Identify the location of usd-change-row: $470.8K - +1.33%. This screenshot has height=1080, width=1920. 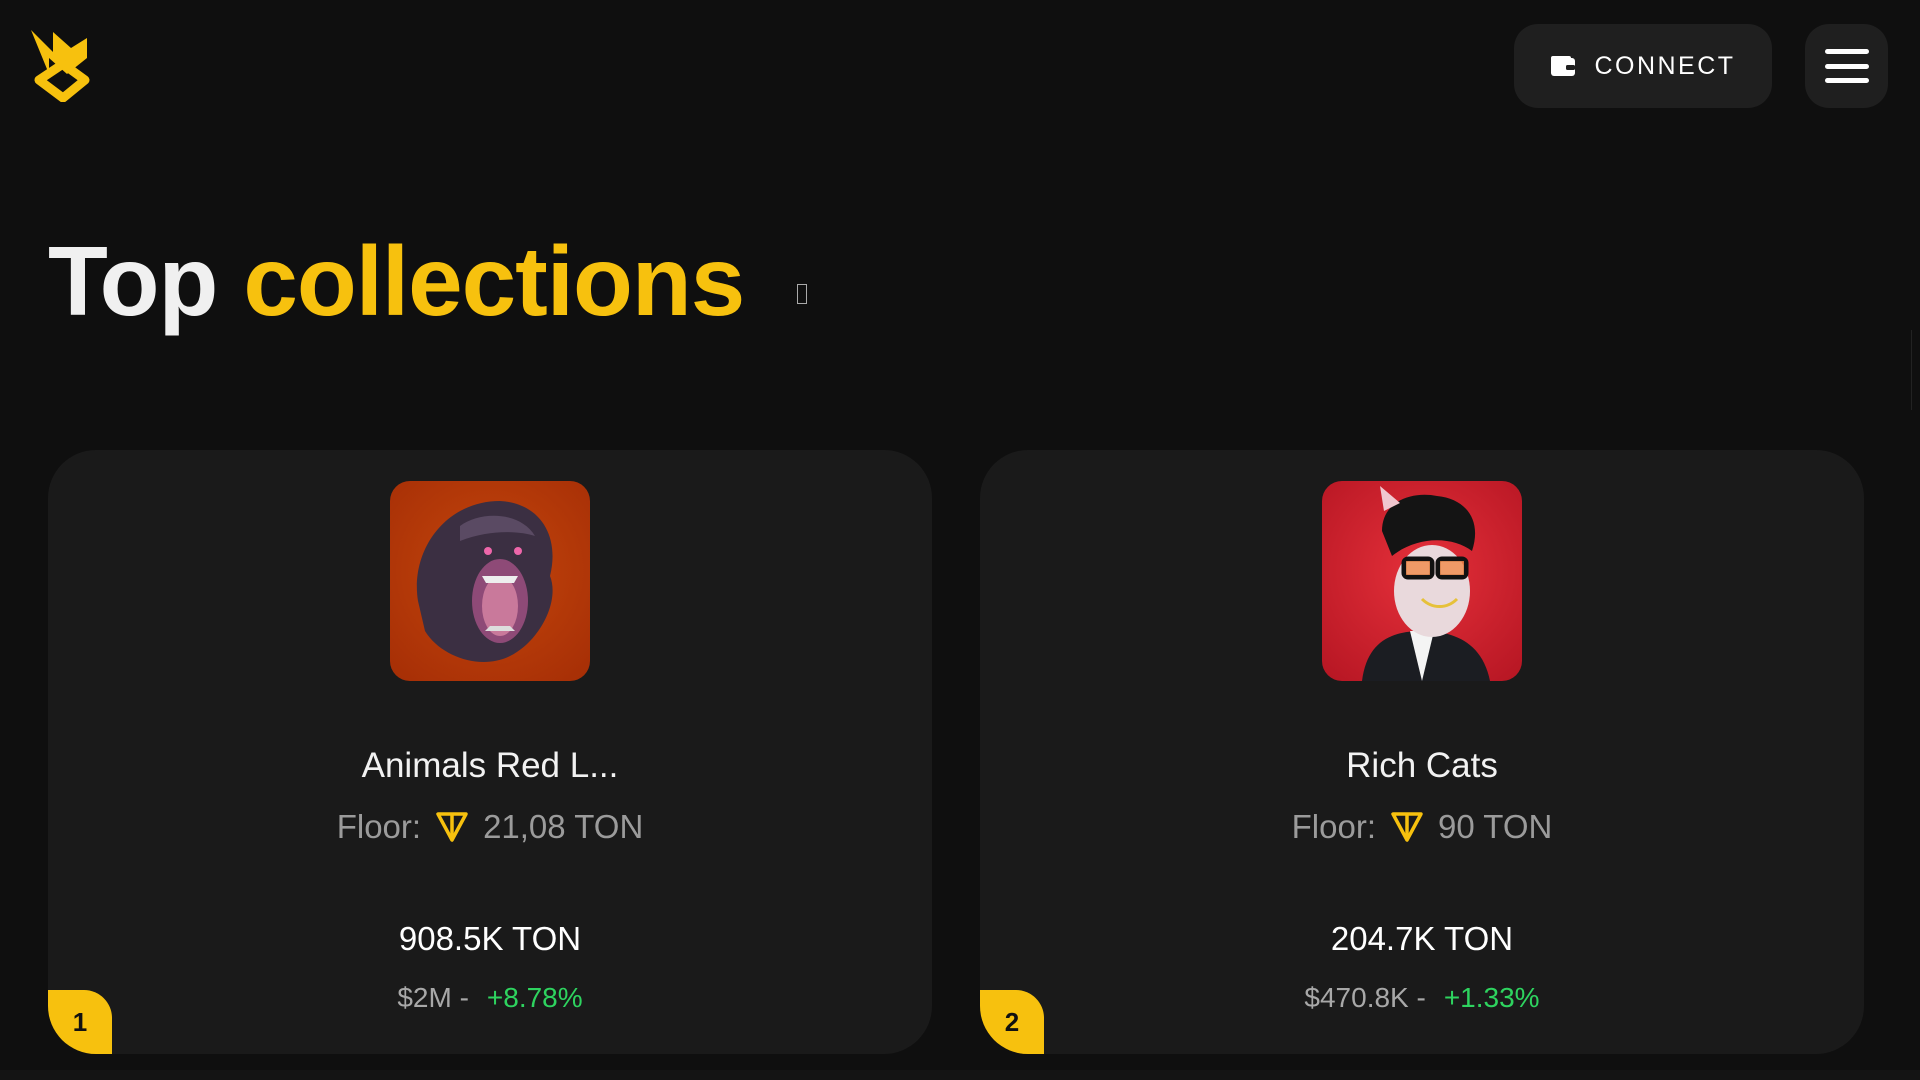
(1422, 998).